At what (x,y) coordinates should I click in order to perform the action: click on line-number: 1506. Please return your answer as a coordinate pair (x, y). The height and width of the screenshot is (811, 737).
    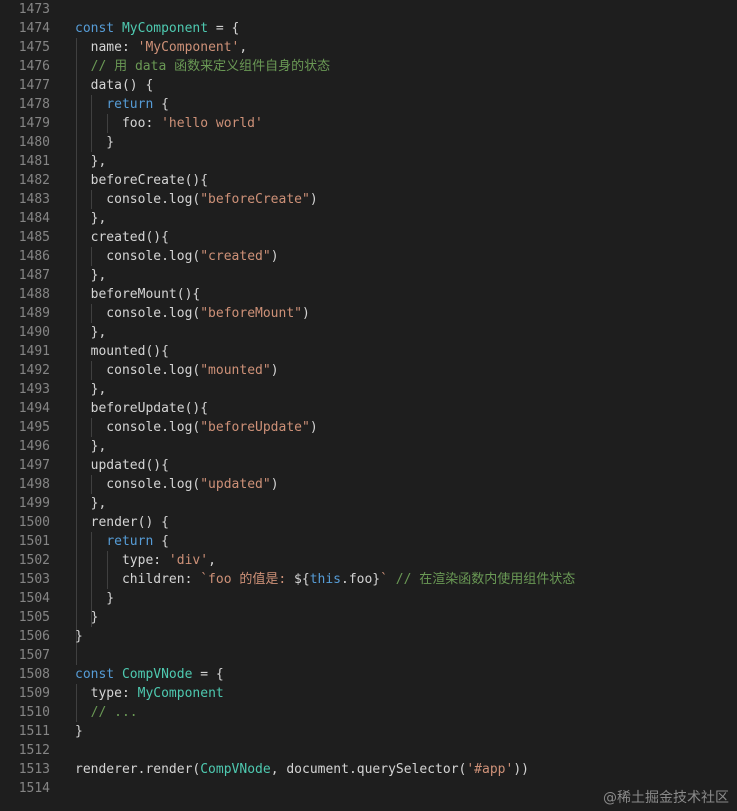
    Looking at the image, I should click on (34, 636).